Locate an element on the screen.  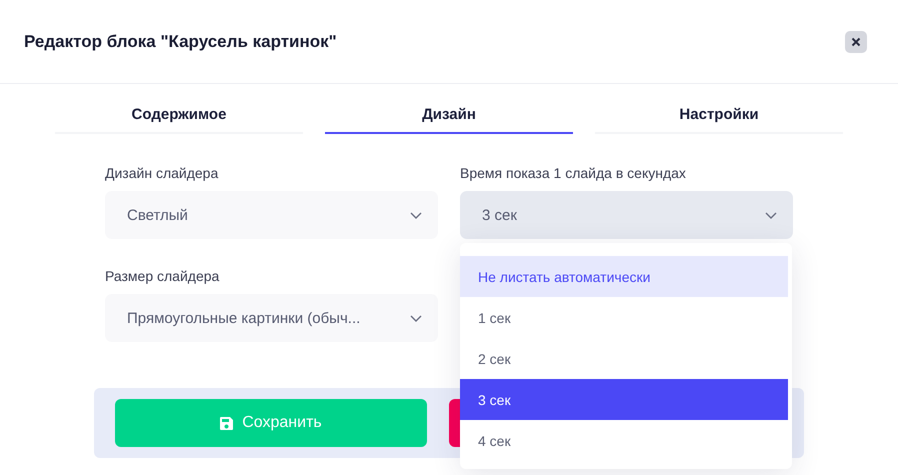
dropdown-option: 2 сек is located at coordinates (624, 358).